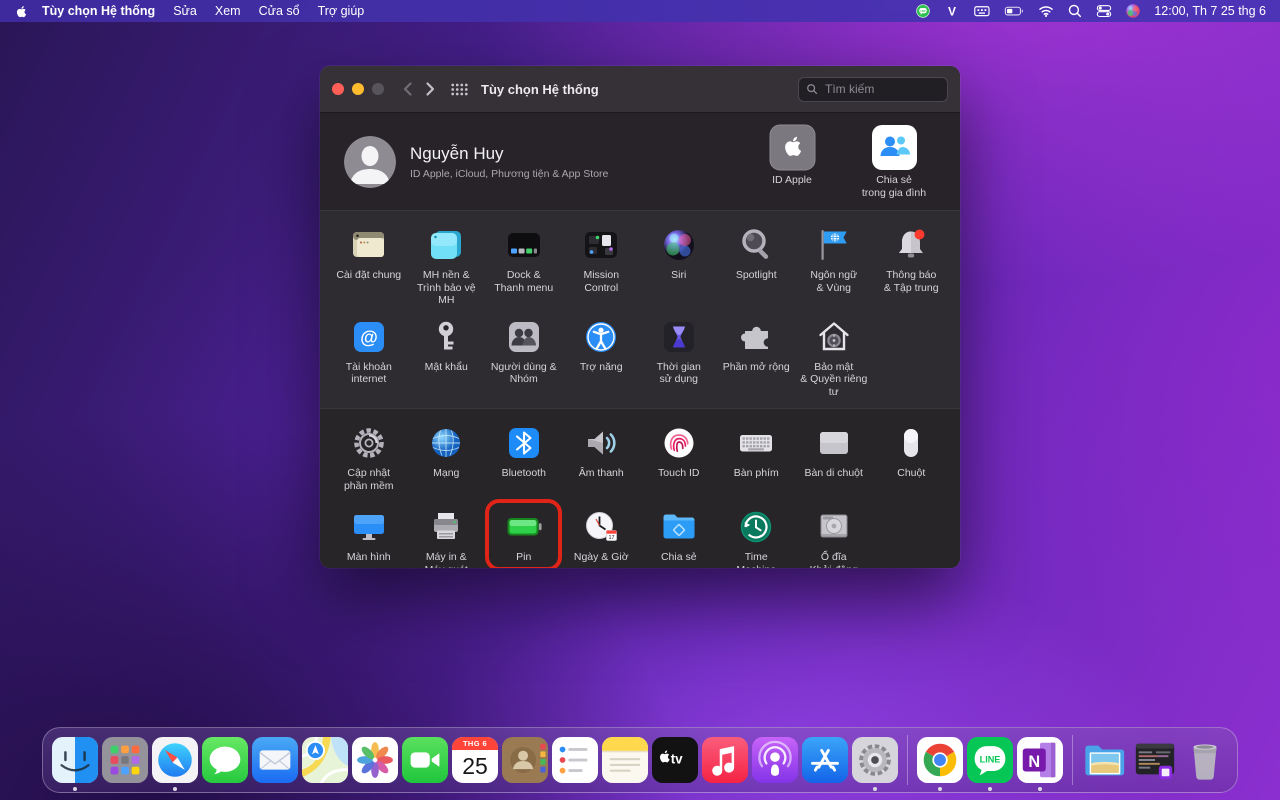  What do you see at coordinates (625, 760) in the screenshot?
I see `dock-notes` at bounding box center [625, 760].